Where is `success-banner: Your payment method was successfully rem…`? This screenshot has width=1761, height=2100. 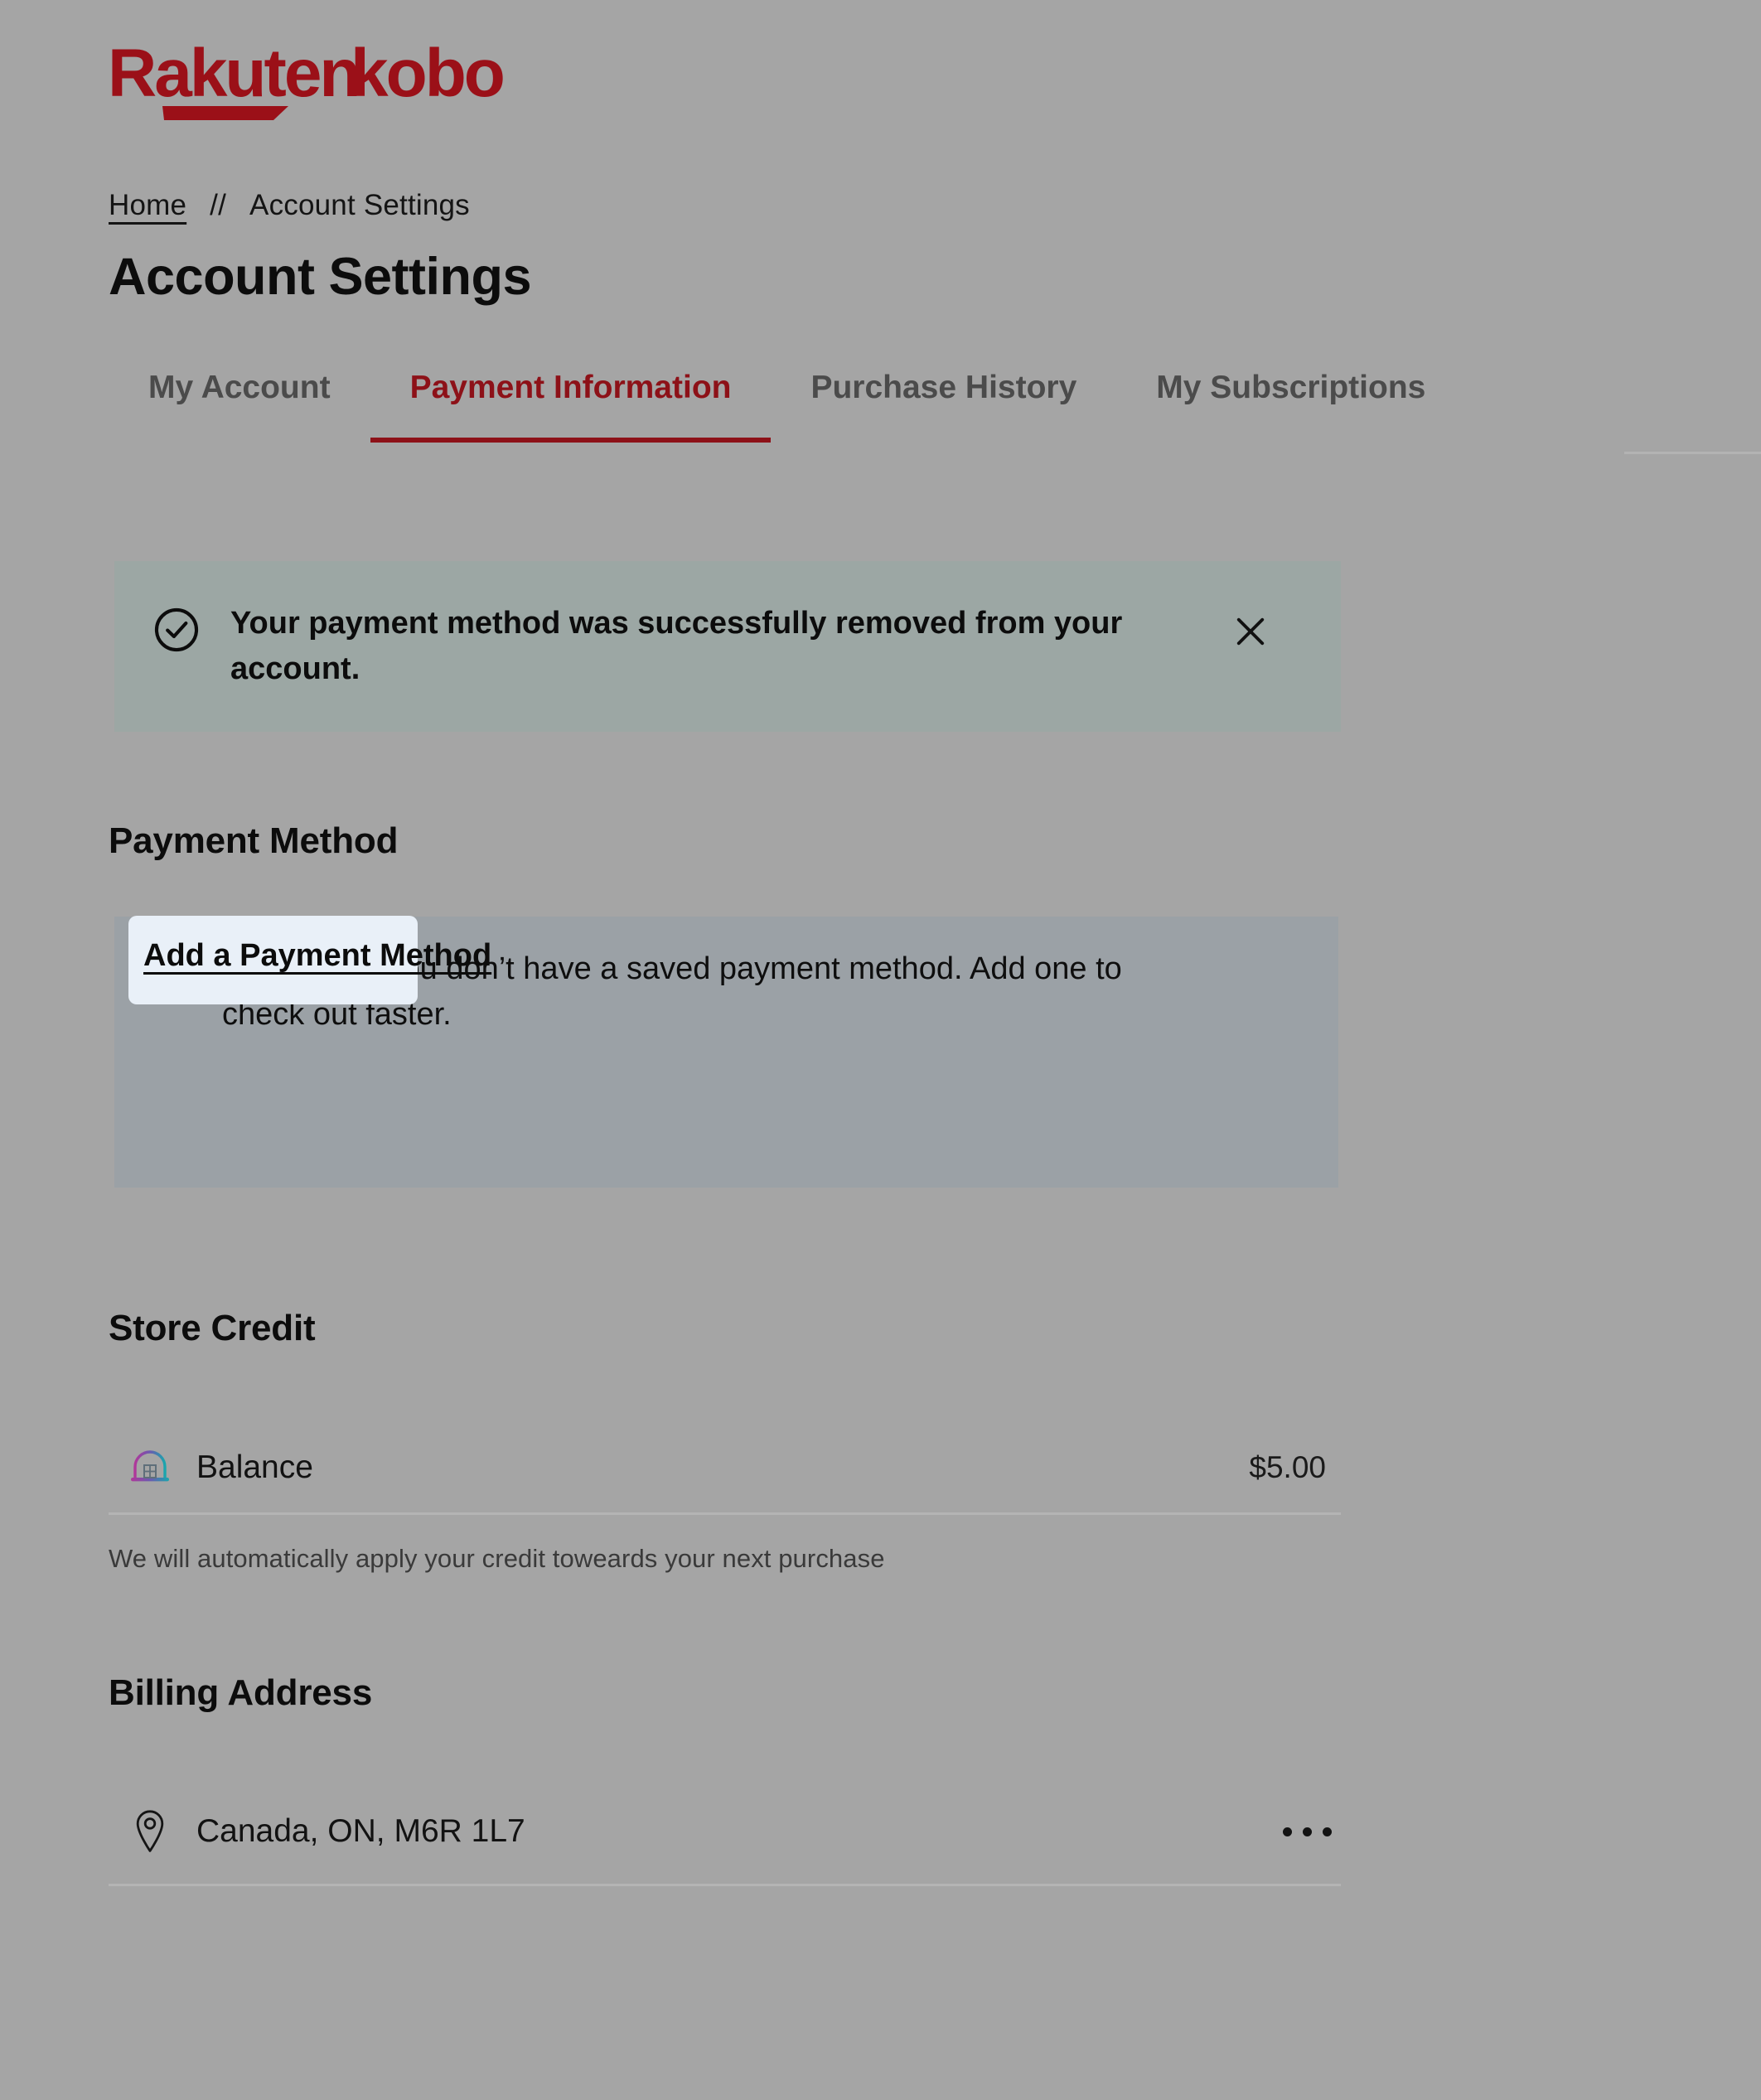
success-banner: Your payment method was successfully rem… is located at coordinates (727, 647).